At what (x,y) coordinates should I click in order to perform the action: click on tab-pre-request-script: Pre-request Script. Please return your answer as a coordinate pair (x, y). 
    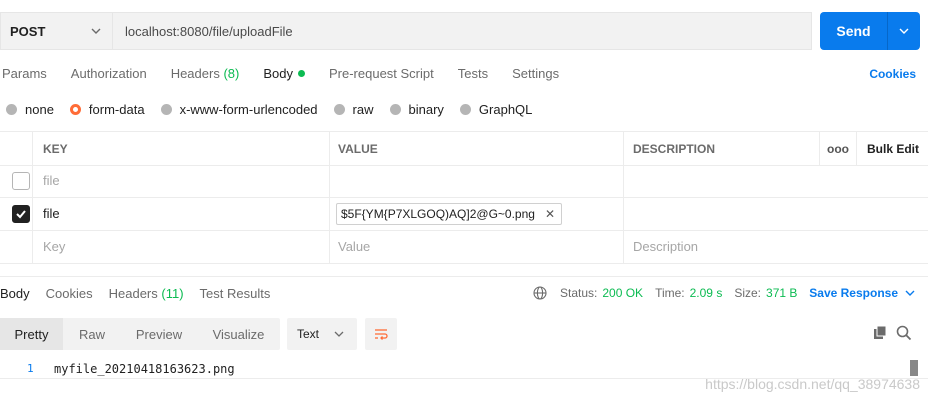
    Looking at the image, I should click on (381, 76).